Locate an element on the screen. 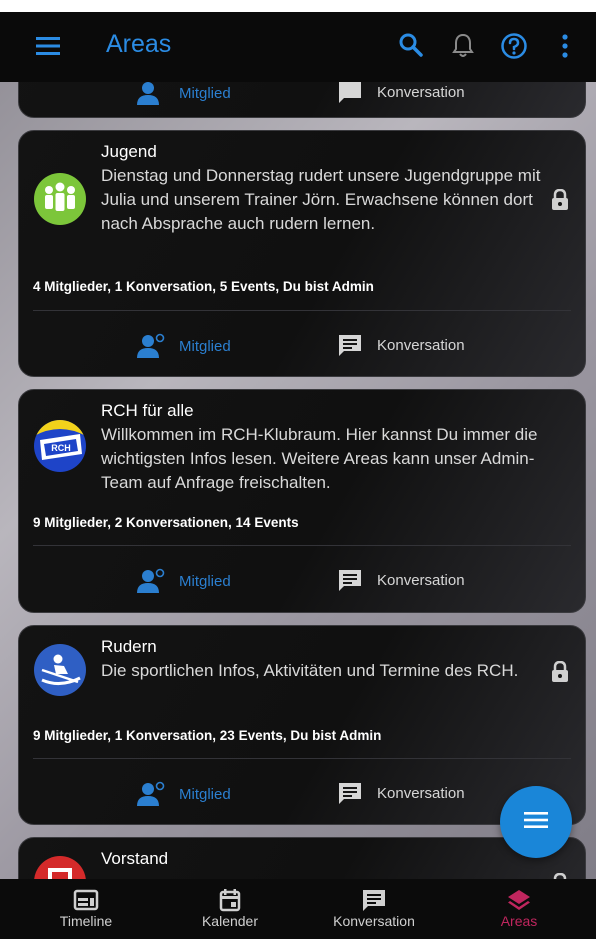  areas-icon is located at coordinates (519, 900).